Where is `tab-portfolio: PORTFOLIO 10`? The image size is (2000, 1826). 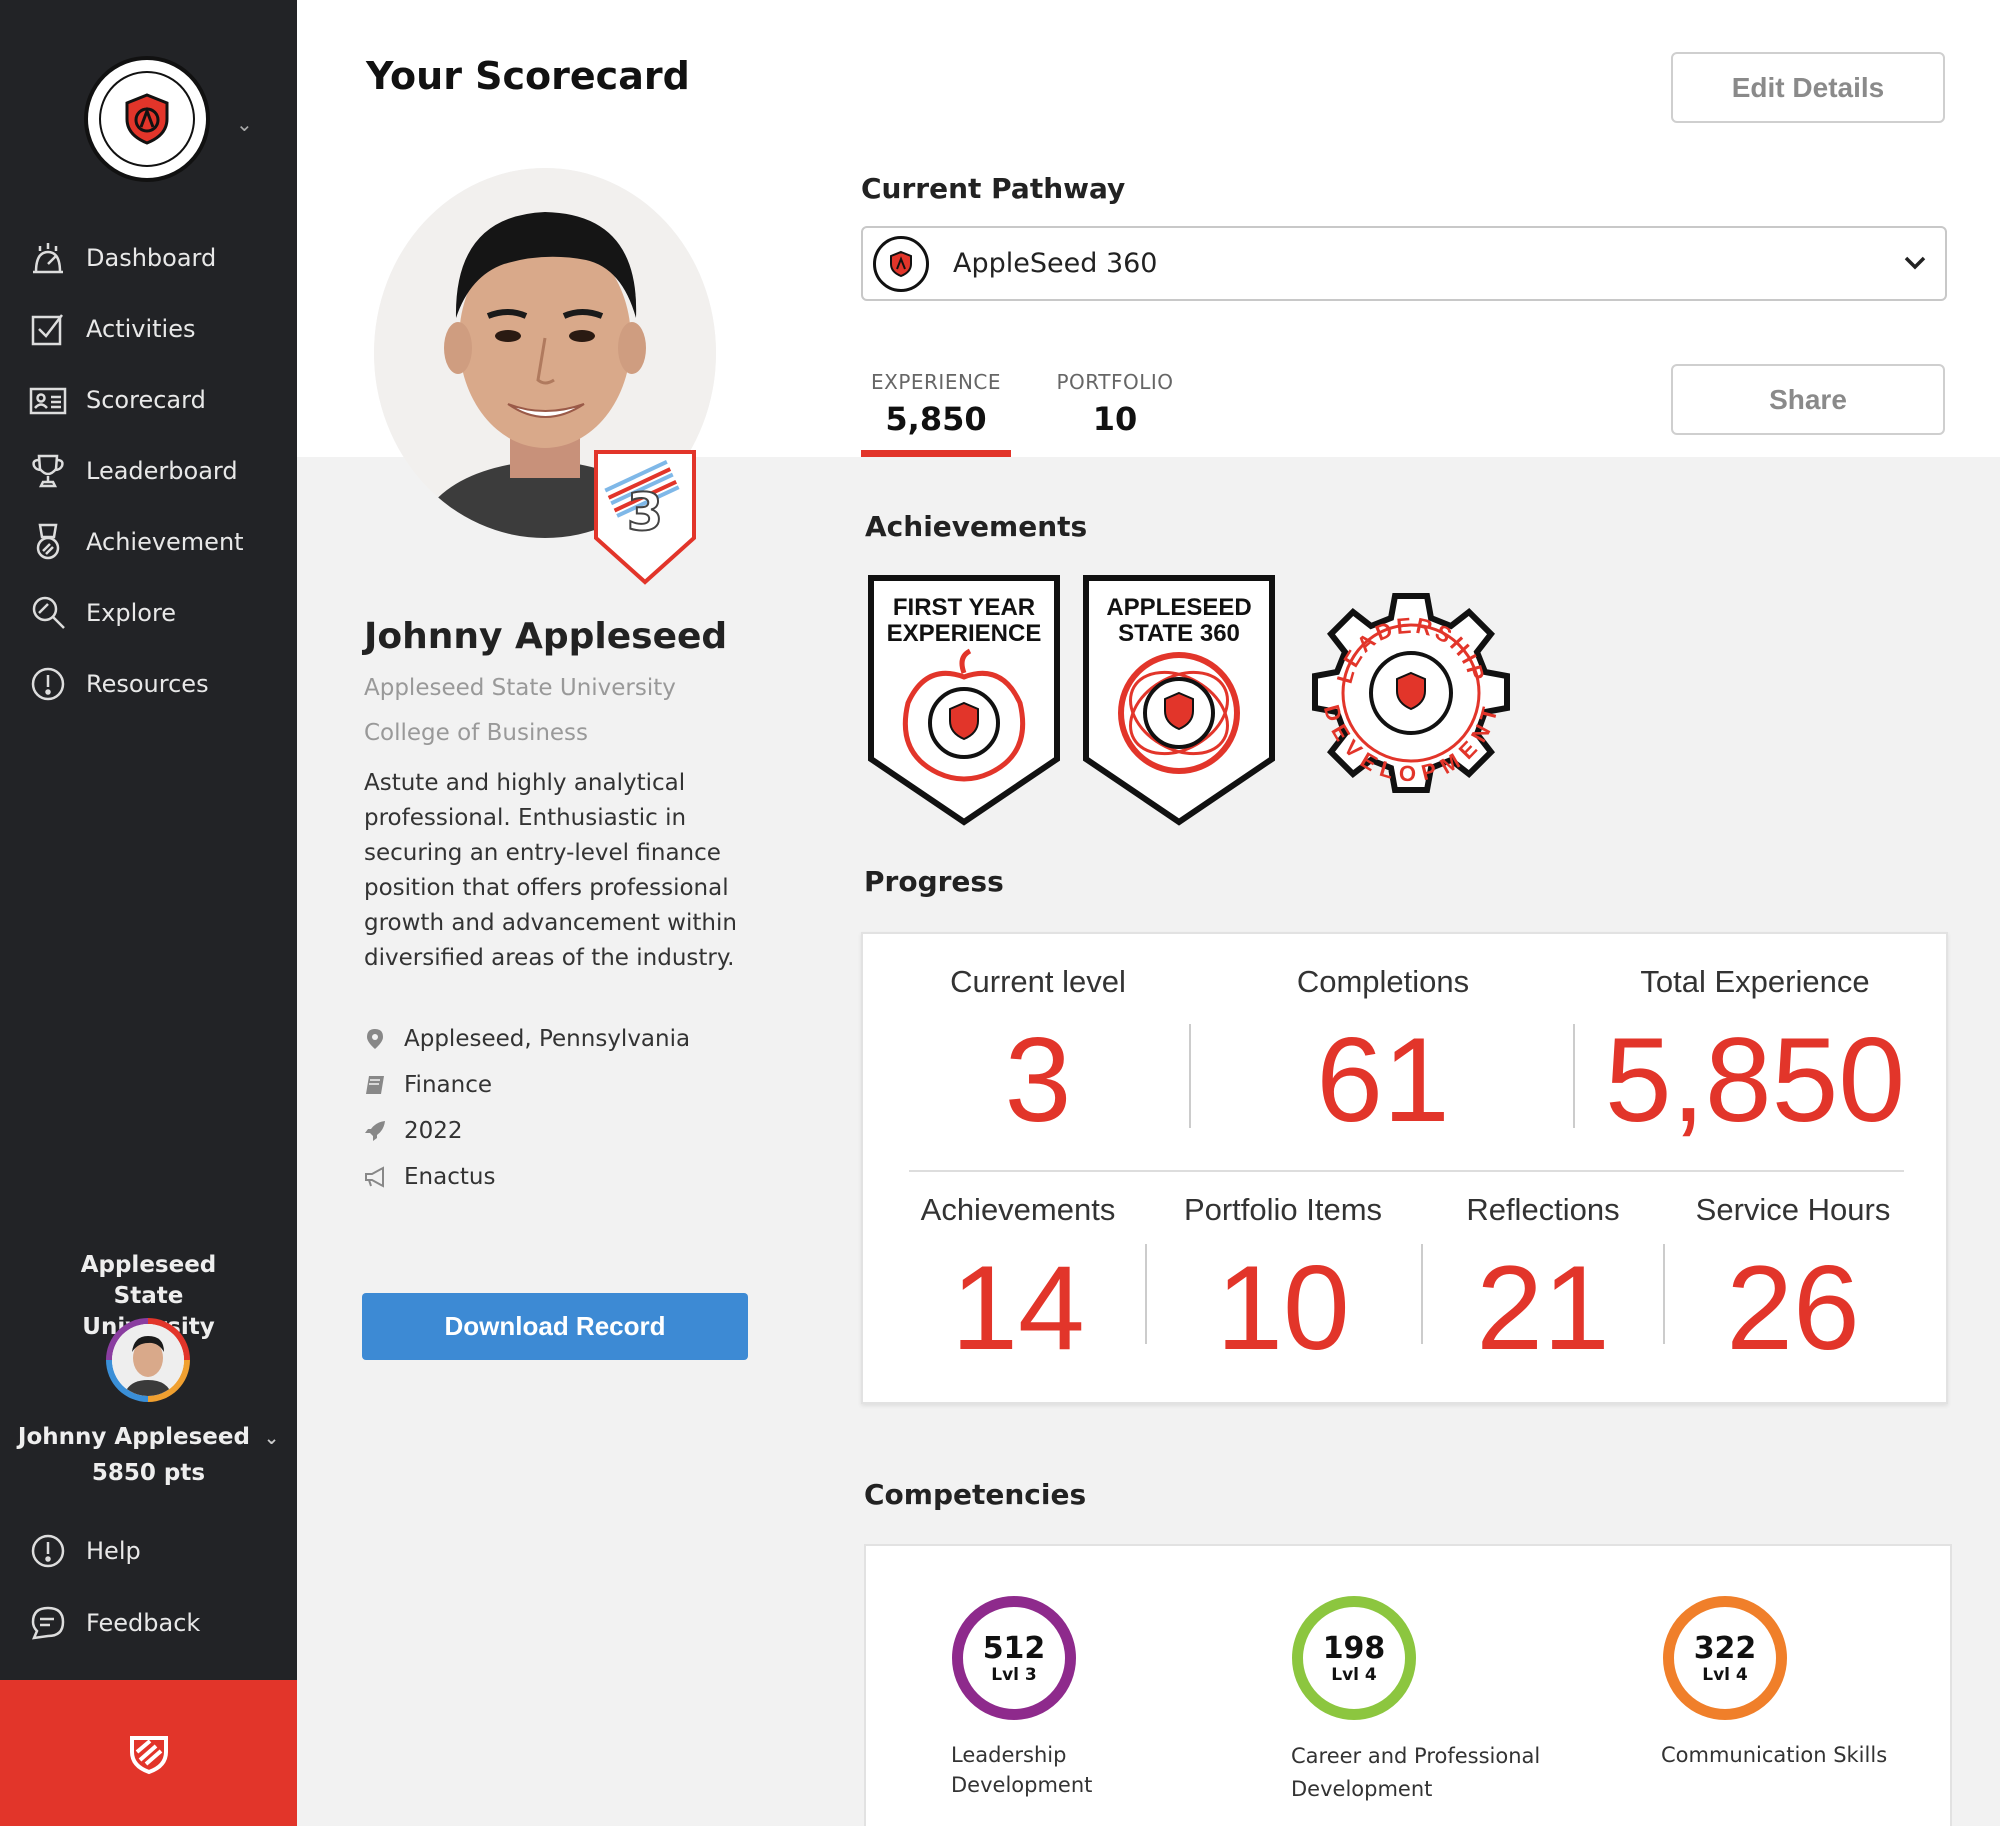
tab-portfolio: PORTFOLIO 10 is located at coordinates (1115, 404).